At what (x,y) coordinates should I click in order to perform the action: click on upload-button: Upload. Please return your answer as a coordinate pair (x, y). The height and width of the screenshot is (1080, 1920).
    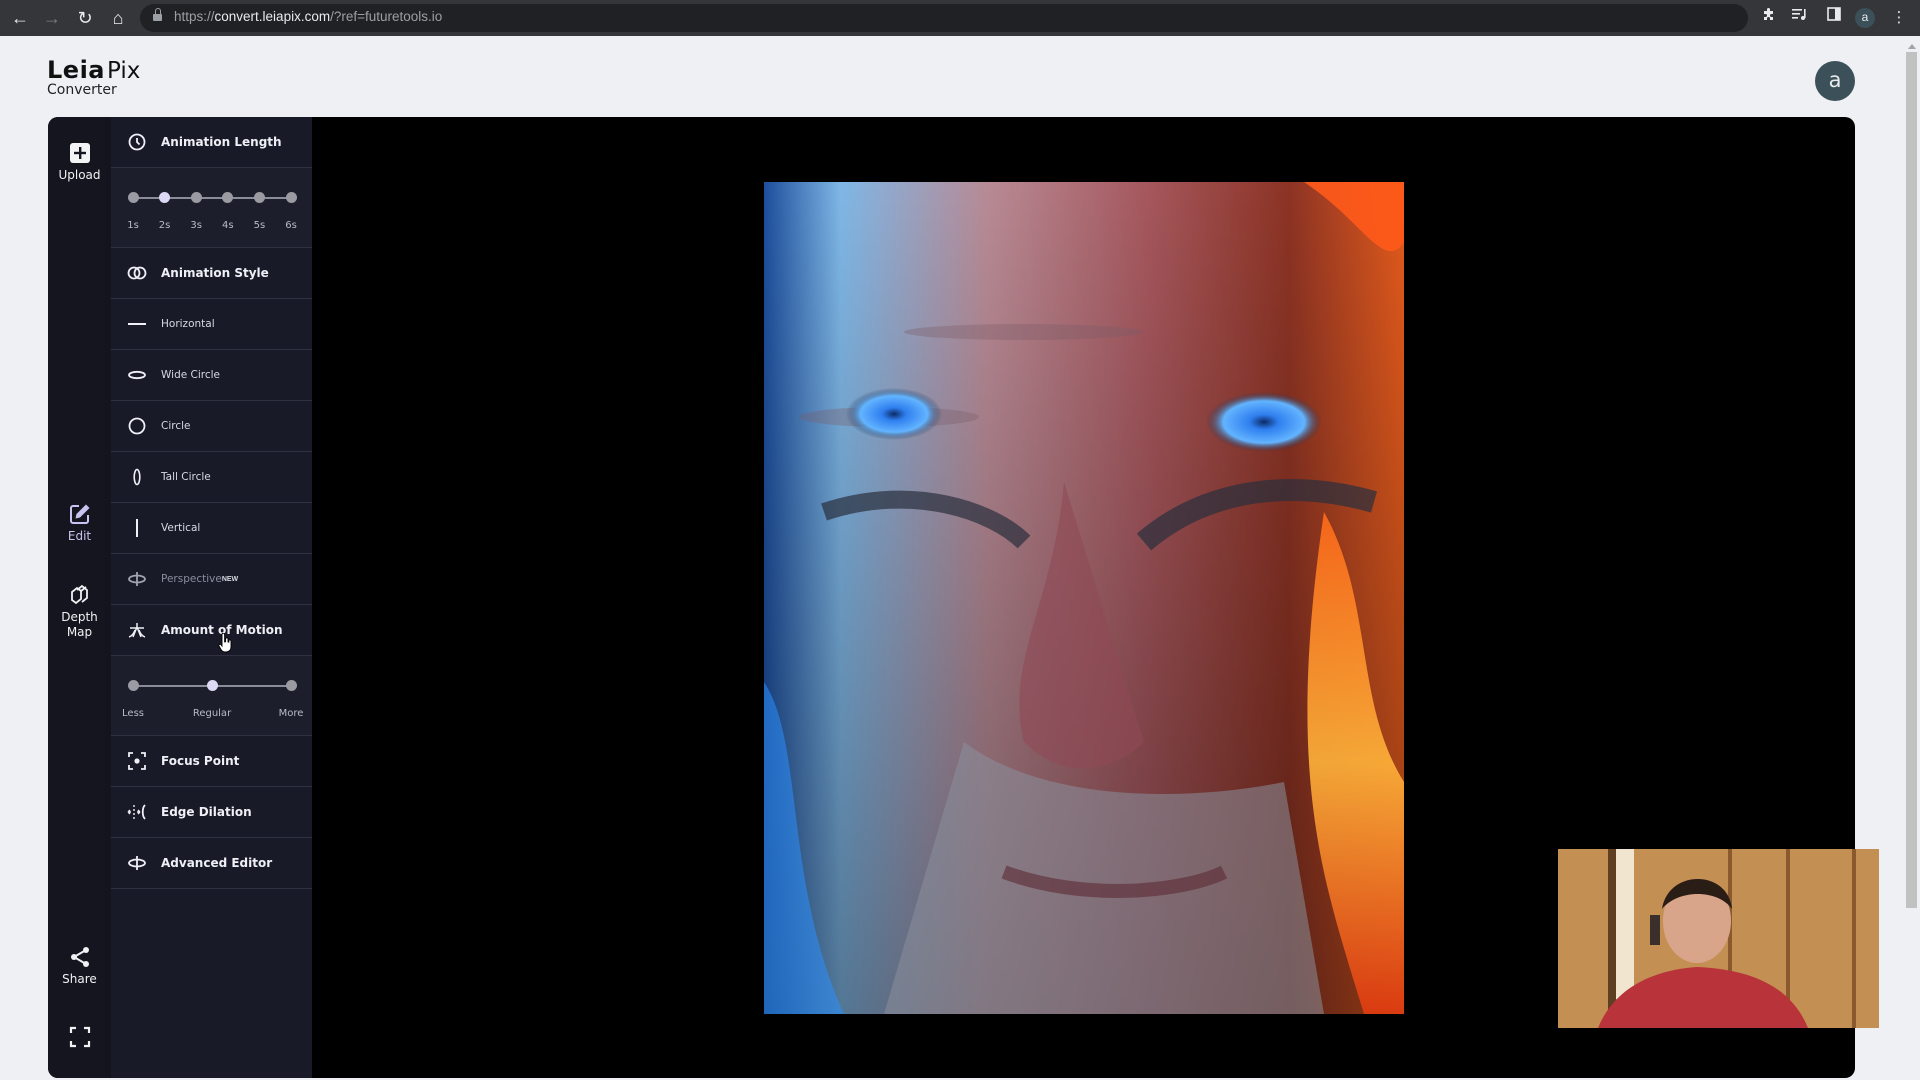
    Looking at the image, I should click on (79, 162).